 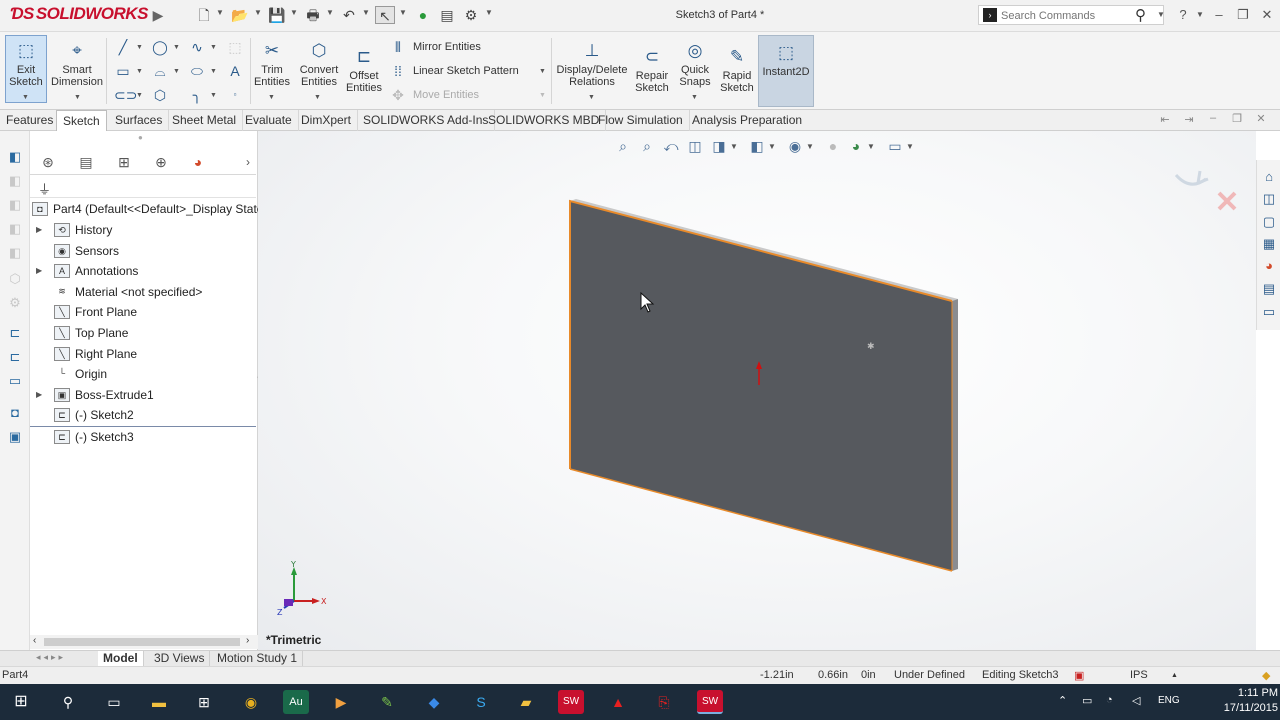 I want to click on view-palette-icon: ▦, so click(x=1269, y=244).